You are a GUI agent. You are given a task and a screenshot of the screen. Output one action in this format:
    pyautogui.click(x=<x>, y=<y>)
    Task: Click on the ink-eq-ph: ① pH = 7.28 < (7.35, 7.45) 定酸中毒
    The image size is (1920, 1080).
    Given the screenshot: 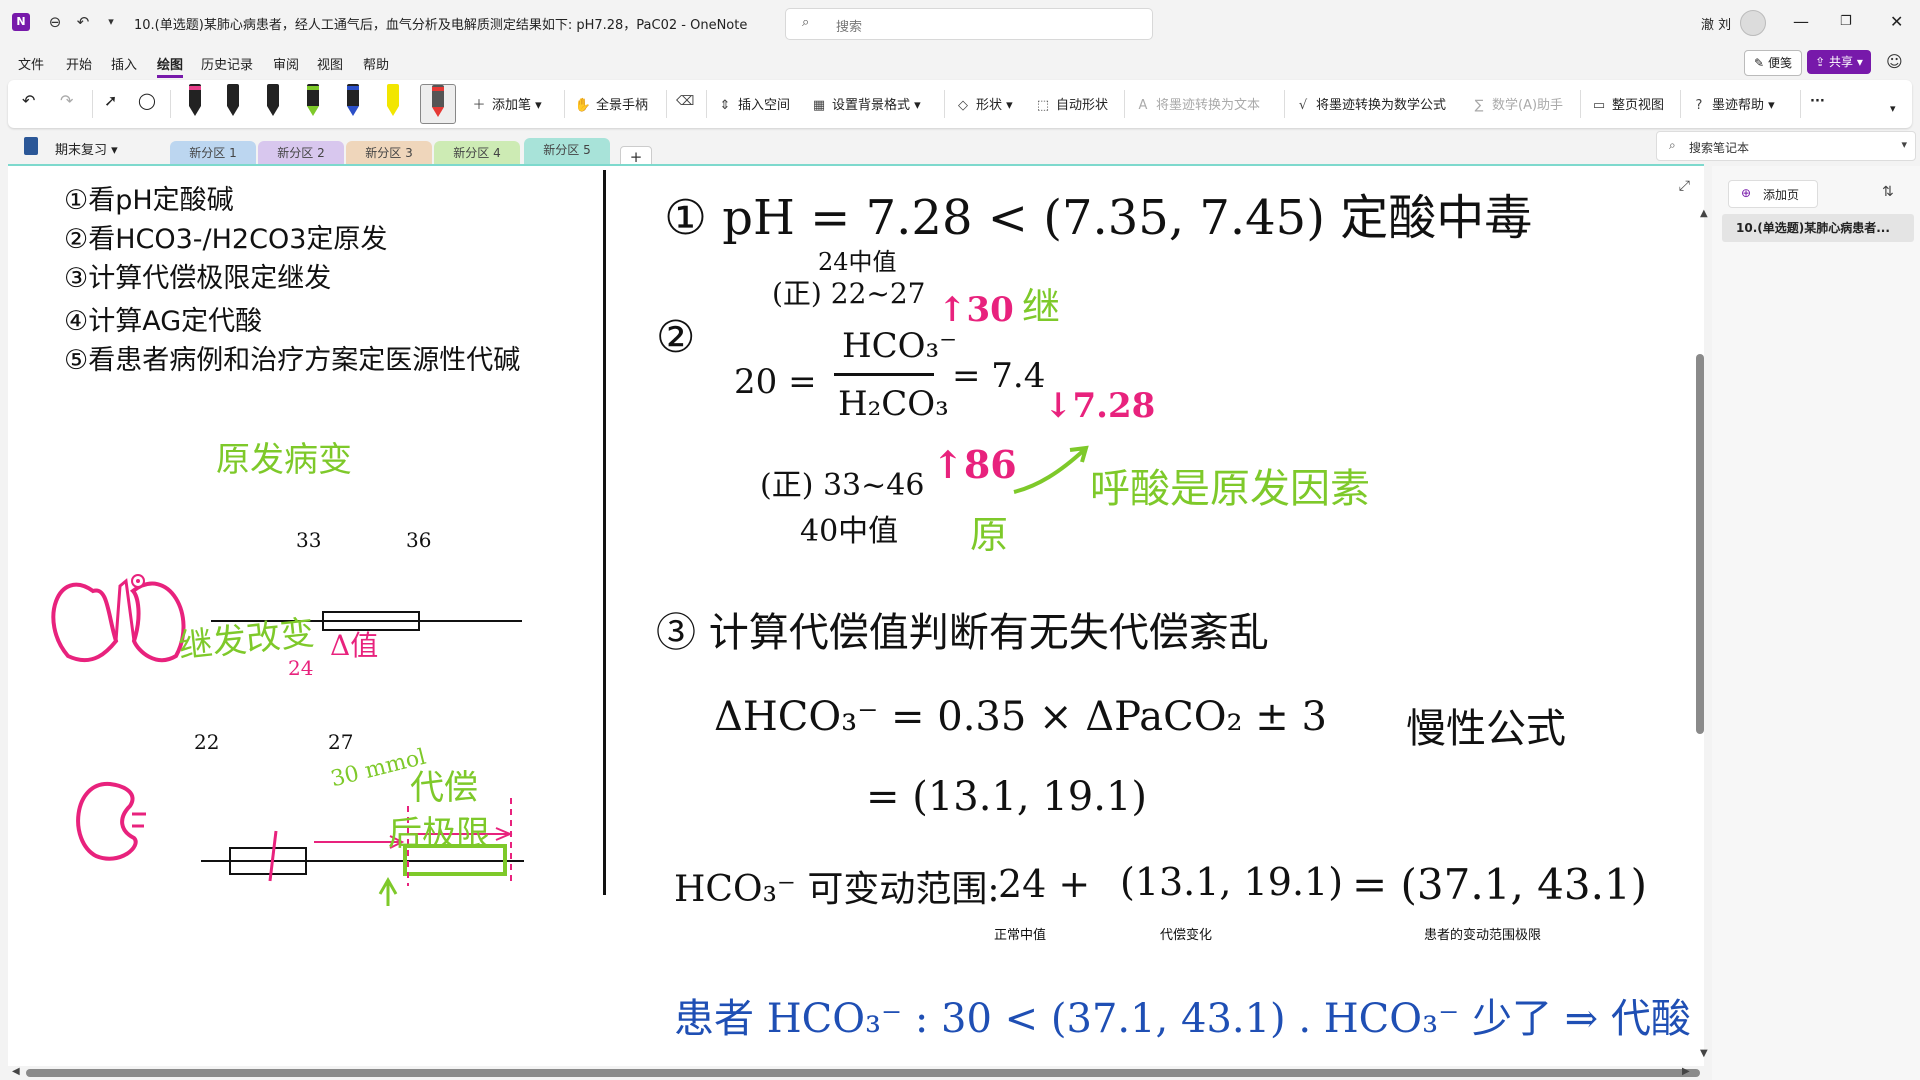 What is the action you would take?
    pyautogui.click(x=1098, y=218)
    